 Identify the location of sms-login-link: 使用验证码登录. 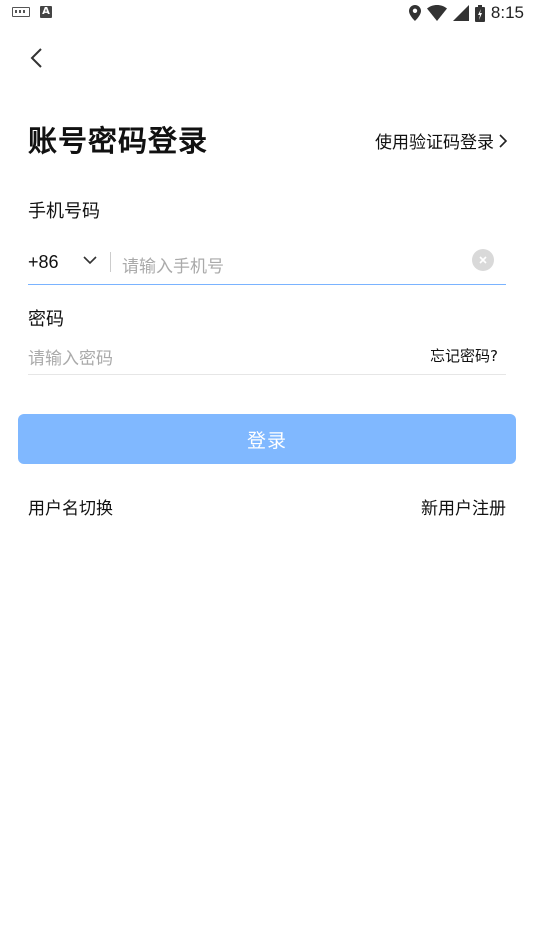
(441, 140).